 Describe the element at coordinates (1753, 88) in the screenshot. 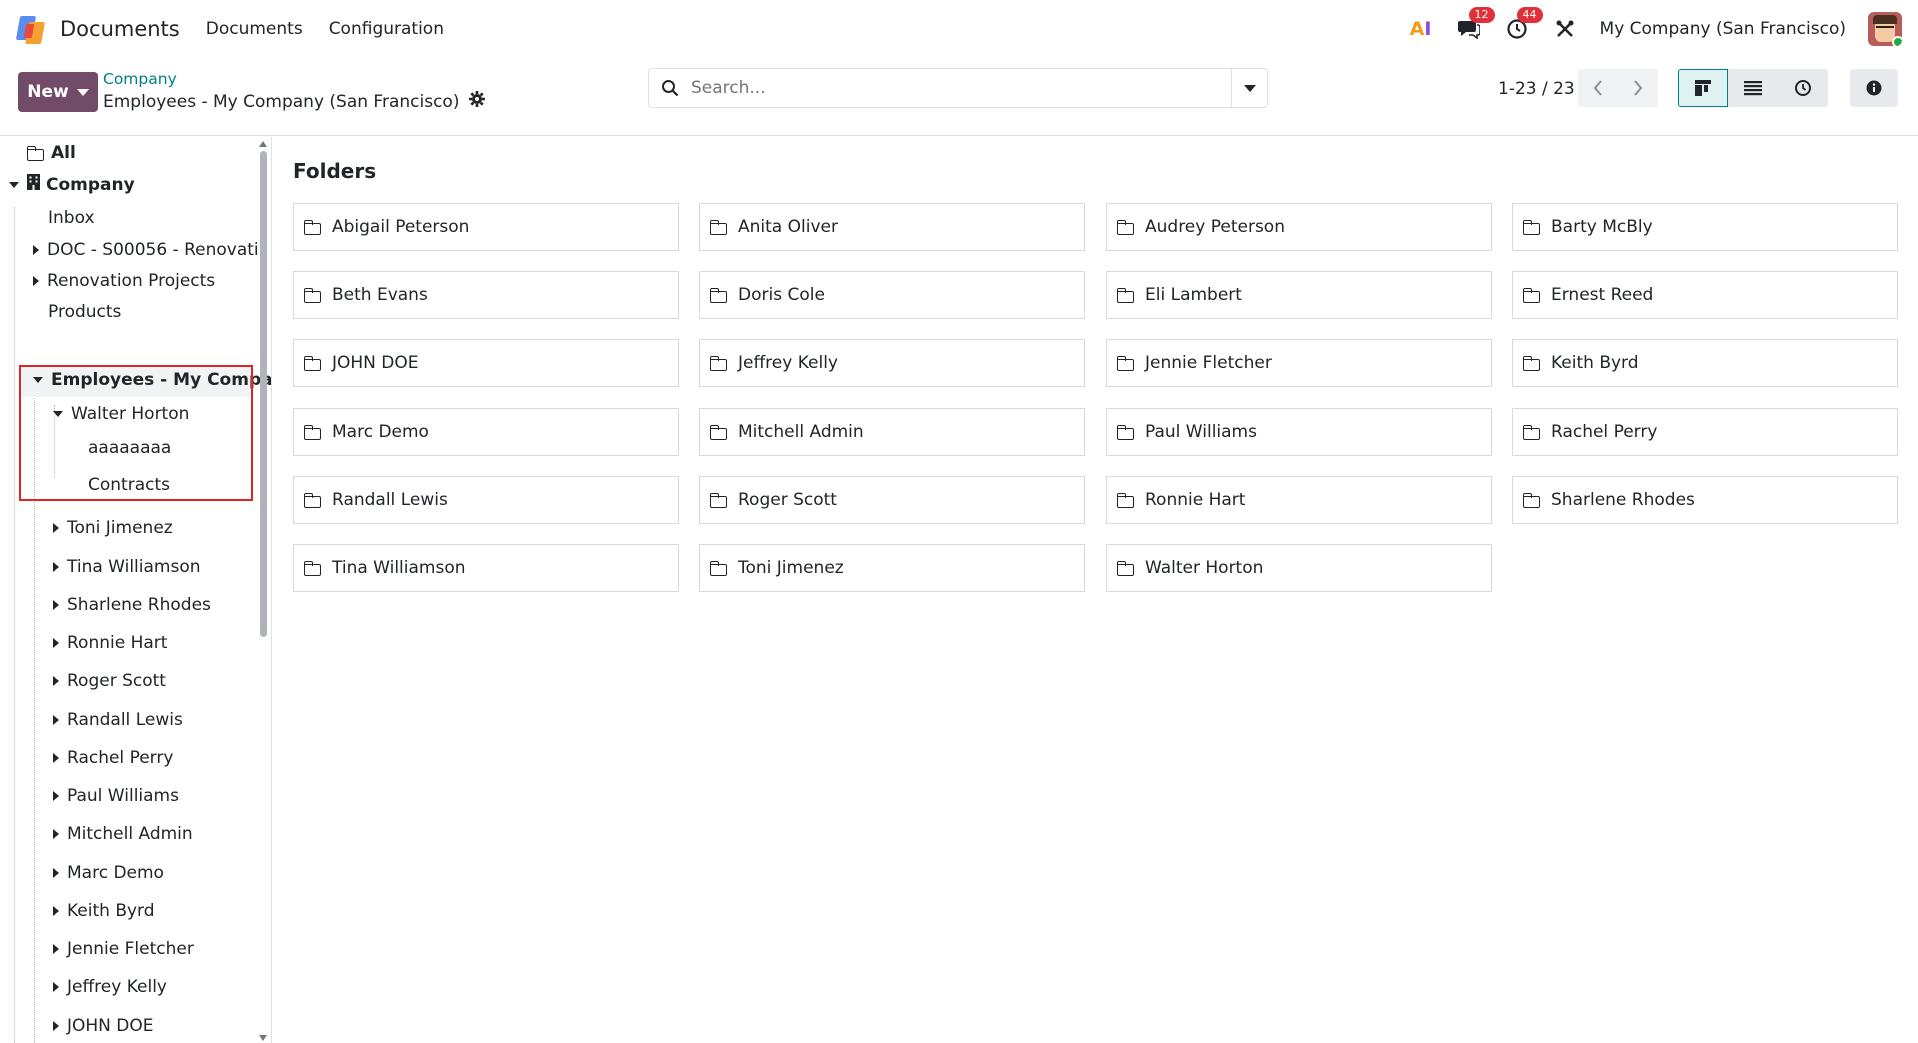

I see `list-view-button` at that location.